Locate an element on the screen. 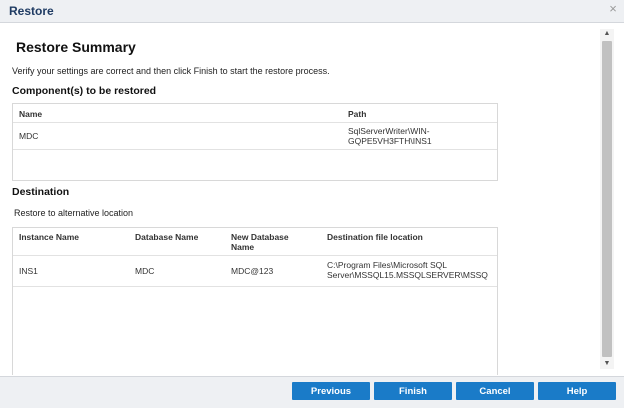 This screenshot has width=624, height=408. new-database-name: MDC@123 is located at coordinates (252, 271).